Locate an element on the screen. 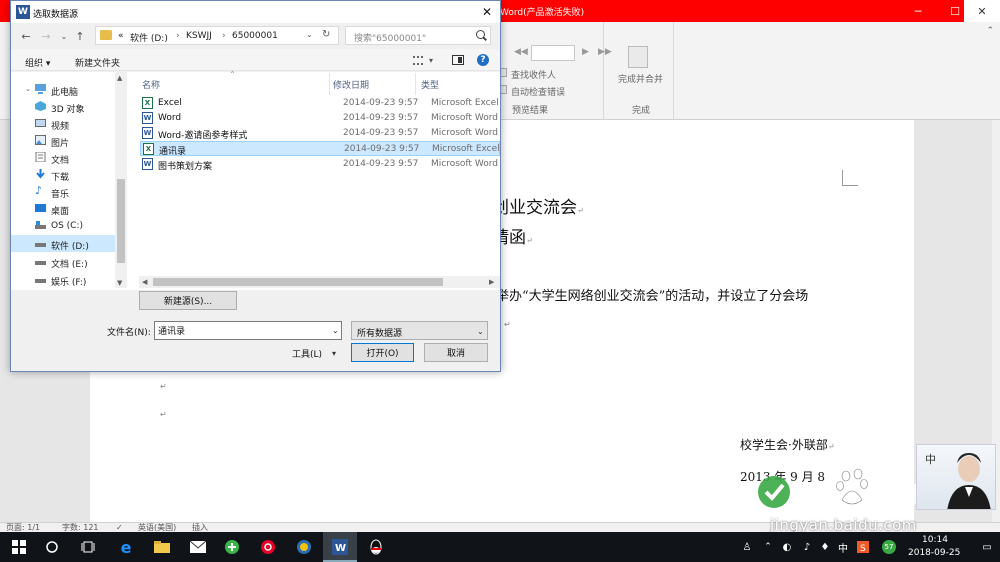 The image size is (1000, 562). dialog-title: 选取数据源 is located at coordinates (56, 15).